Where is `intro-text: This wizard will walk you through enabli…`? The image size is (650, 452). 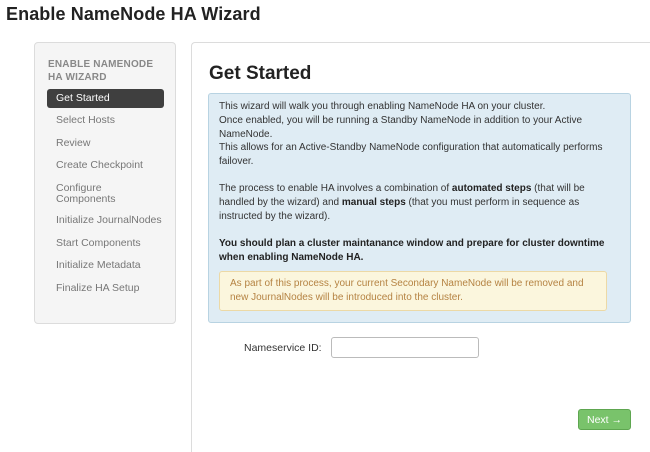
intro-text: This wizard will walk you through enabli… is located at coordinates (419, 134).